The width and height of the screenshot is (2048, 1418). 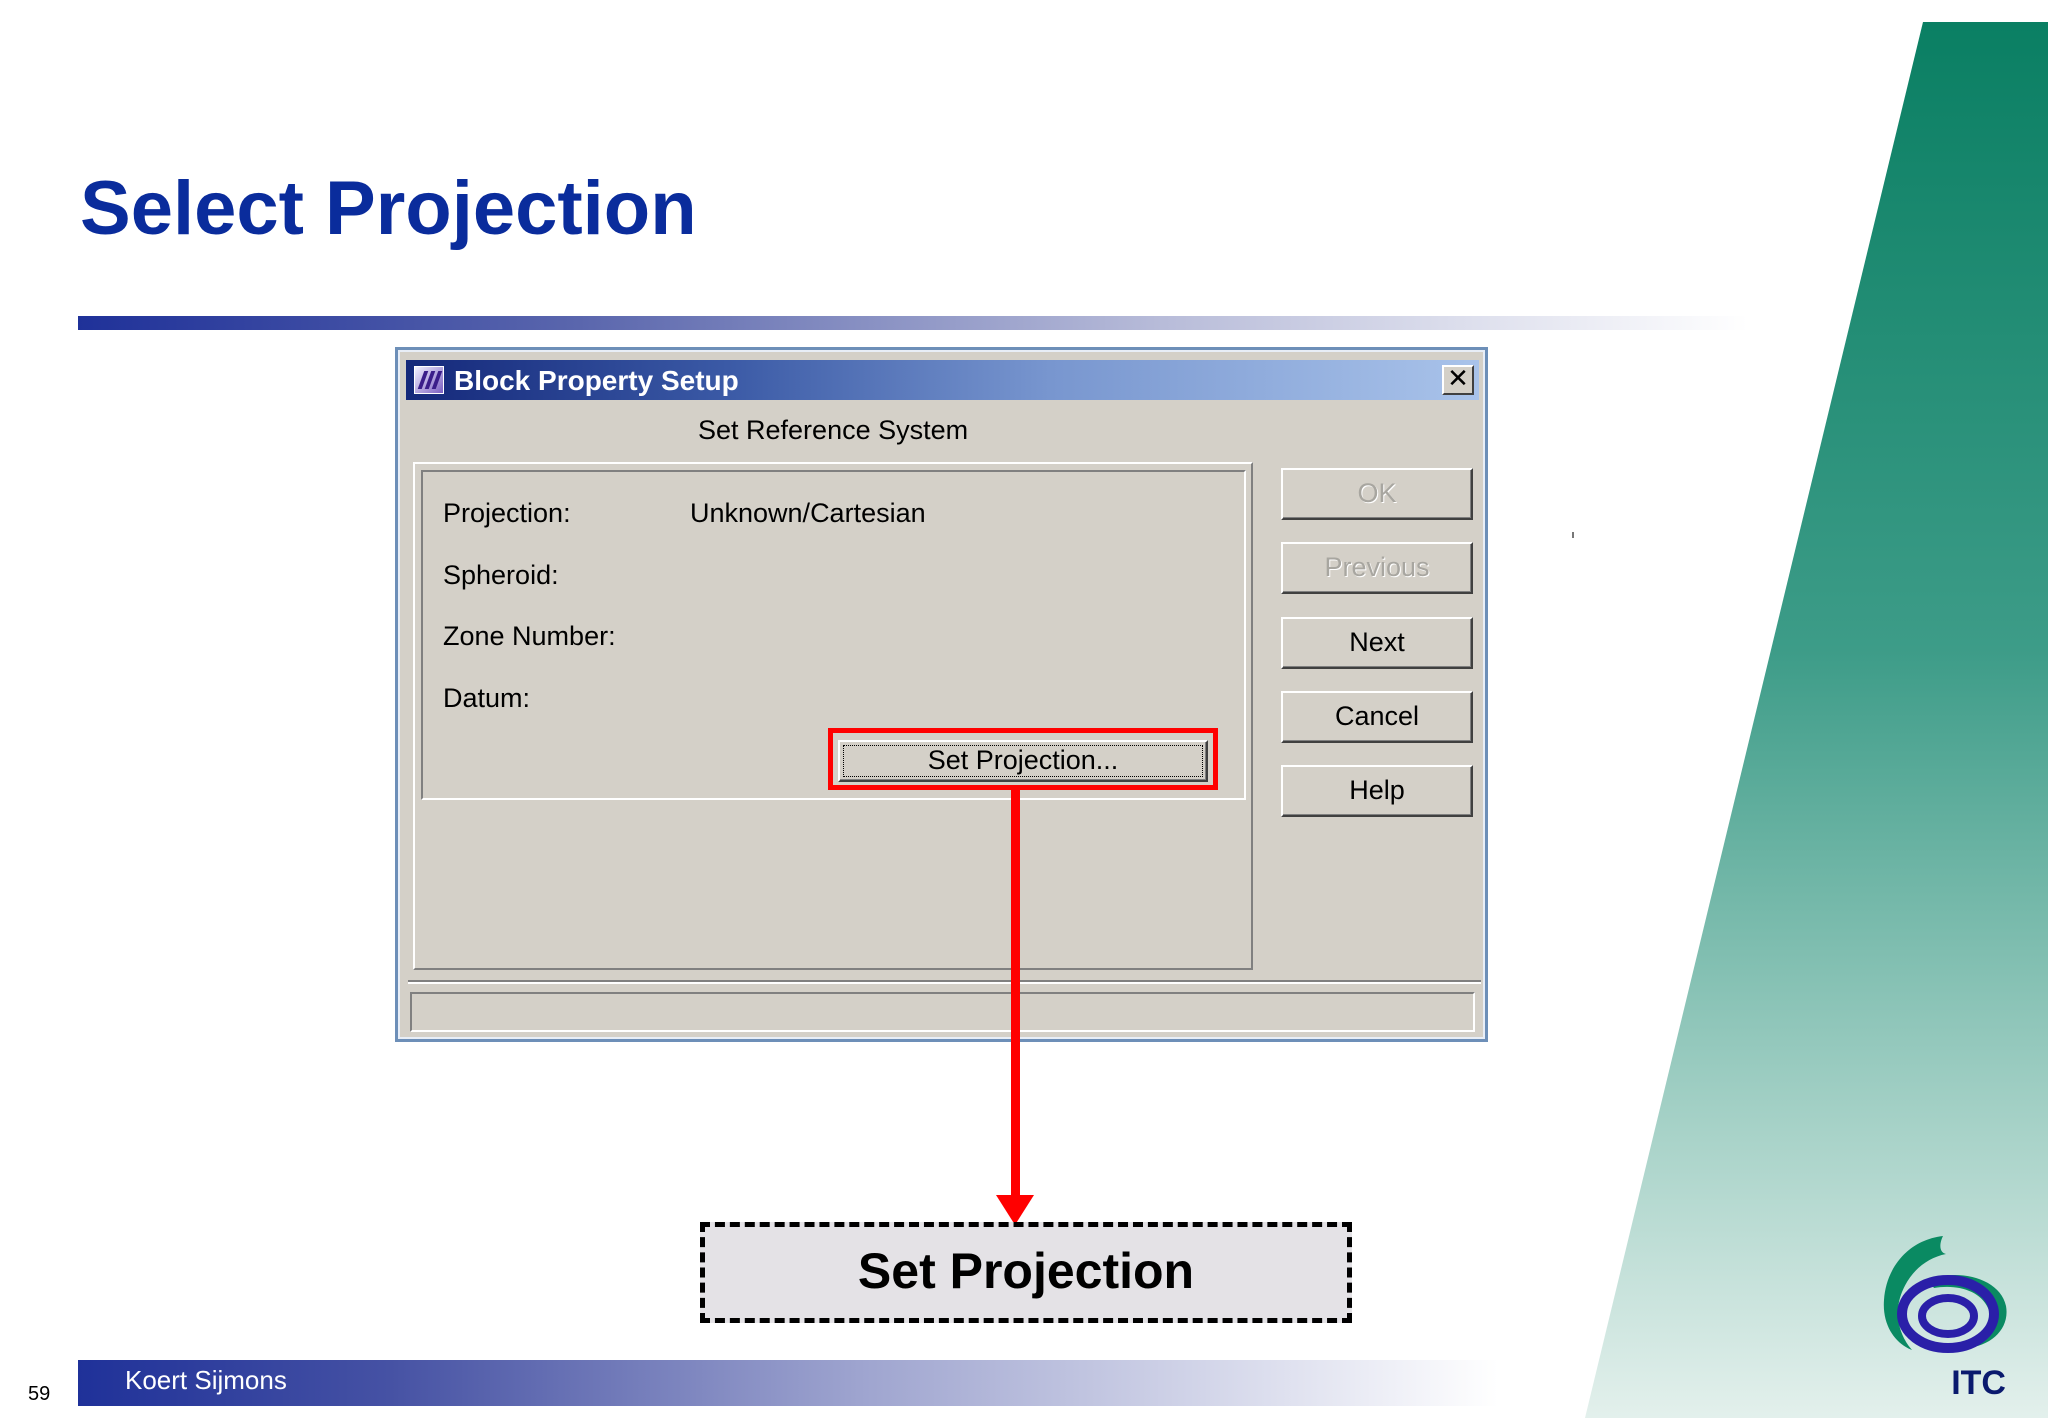 What do you see at coordinates (1023, 759) in the screenshot?
I see `highlight-box` at bounding box center [1023, 759].